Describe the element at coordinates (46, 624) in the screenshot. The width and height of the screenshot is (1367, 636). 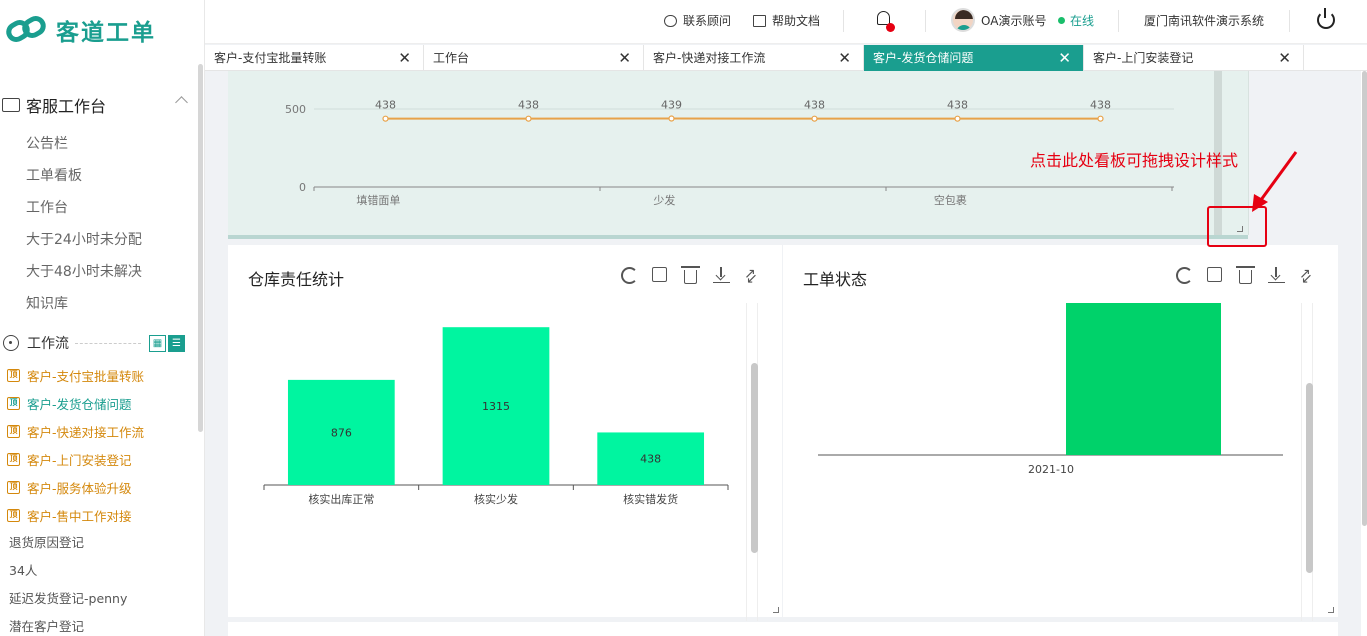
I see `sidebar-item-potential-customer: 潜在客户登记` at that location.